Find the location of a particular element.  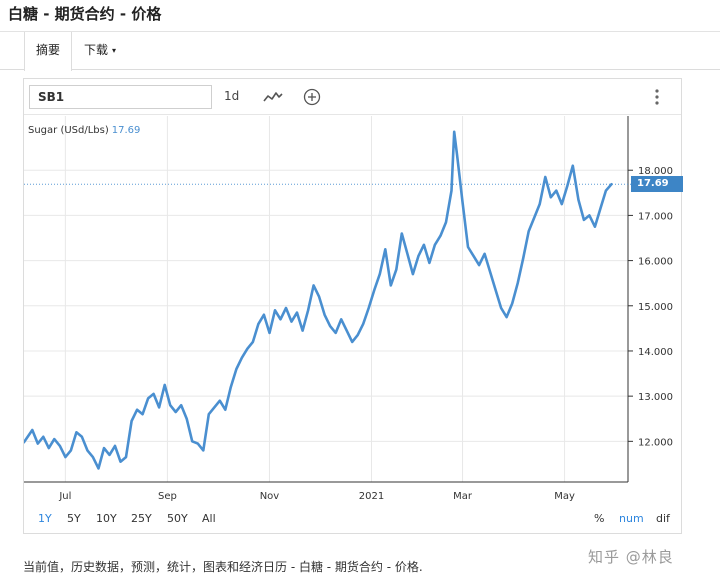

page-title: 白糖 - 期货合约 - 价格 is located at coordinates (85, 14).